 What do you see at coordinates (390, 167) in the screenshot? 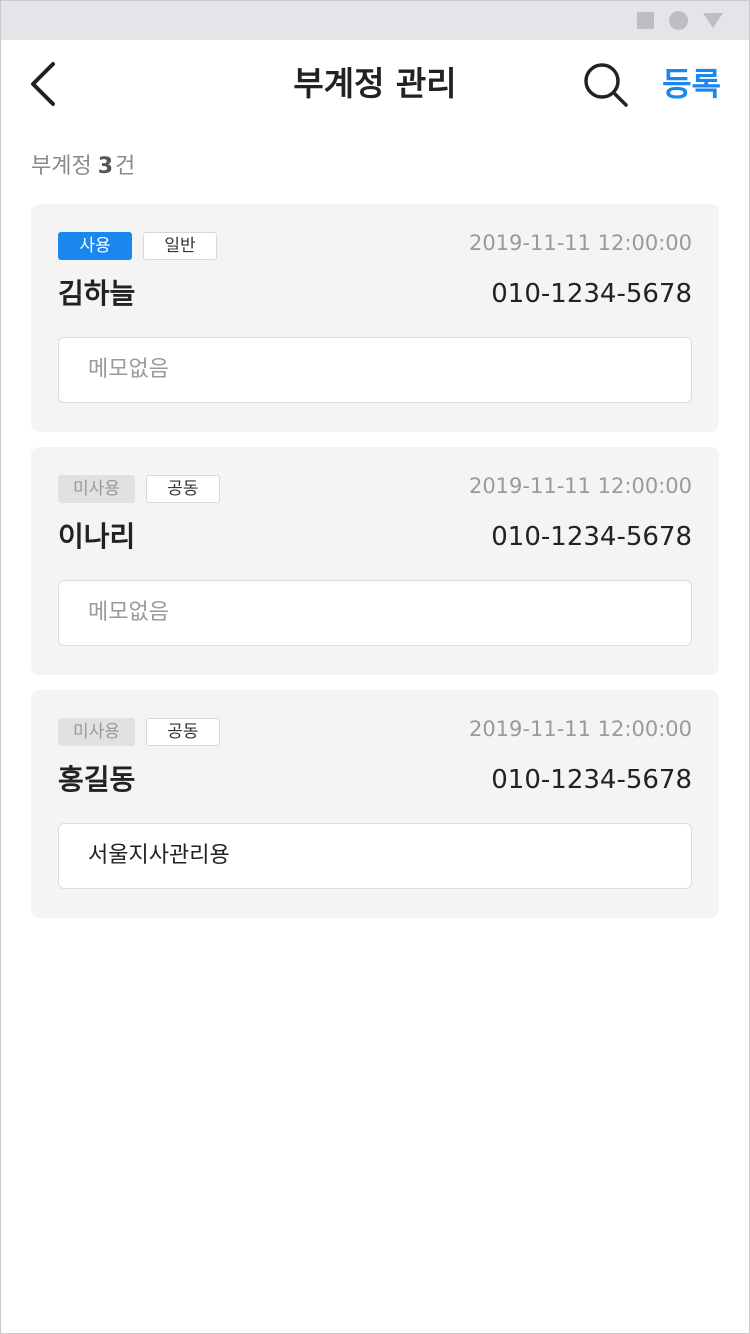
I see `account-count: 부계정 3건` at bounding box center [390, 167].